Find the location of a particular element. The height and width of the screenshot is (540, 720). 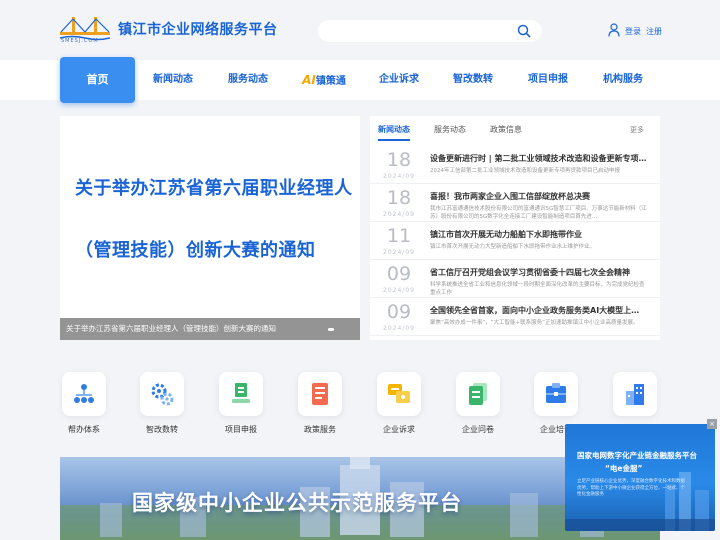

news-desc: 2024年工信部第二批工业领域技术改造和设备更新专项再贷款项目已启动申报 is located at coordinates (525, 171).